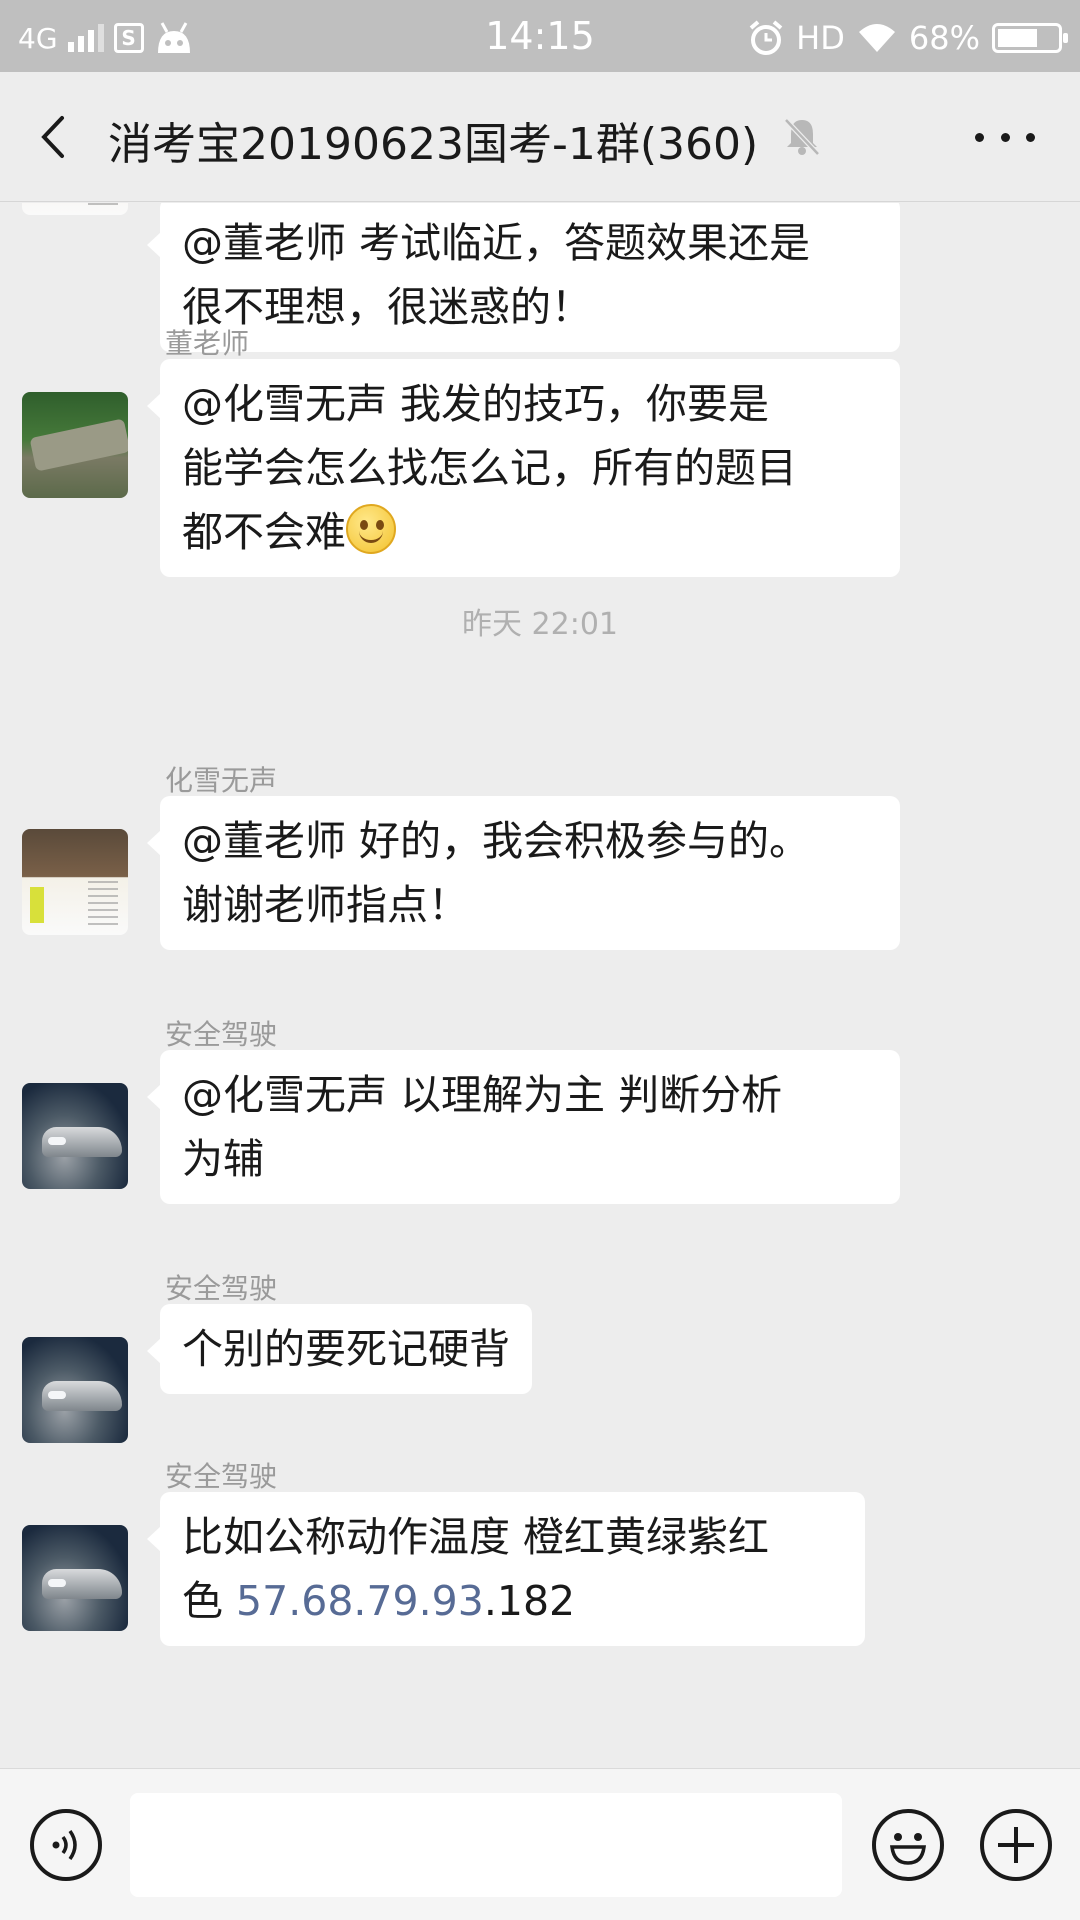  I want to click on teacher-avatar, so click(75, 445).